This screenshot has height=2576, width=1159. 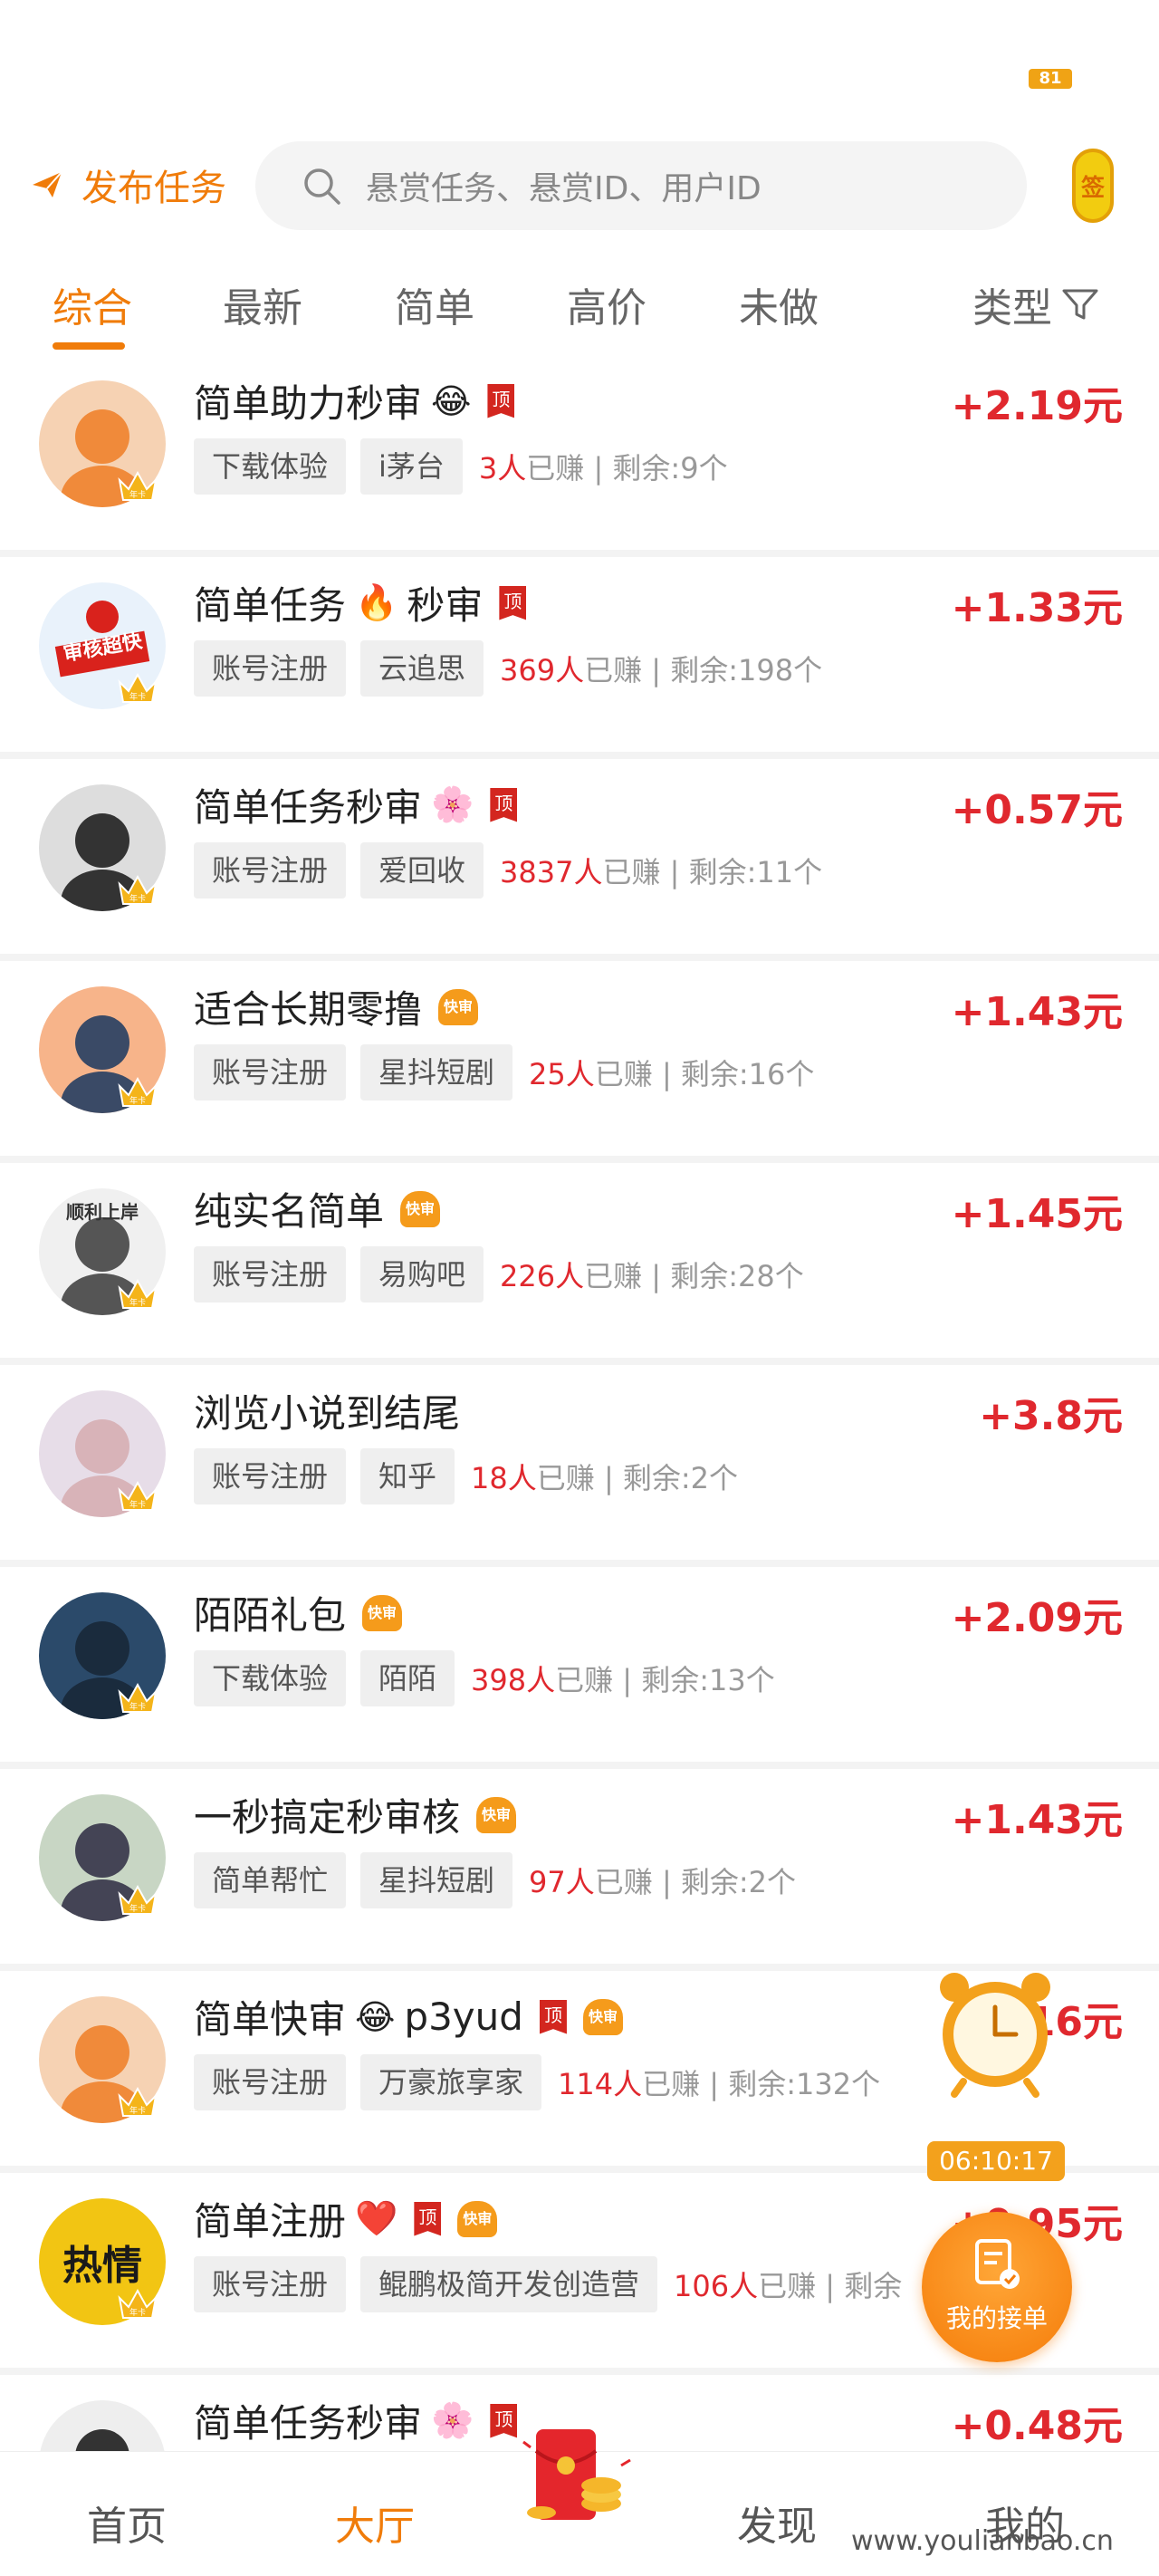 I want to click on task-stats: 3人已赚 | 剩余:9个, so click(x=604, y=466).